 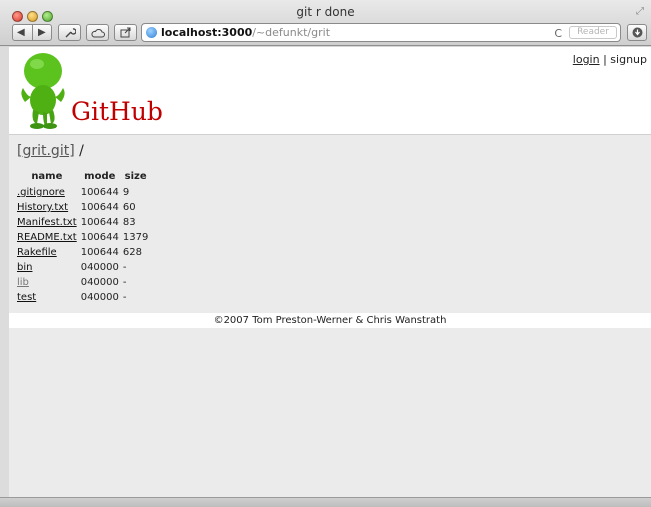 I want to click on column-header-mode: mode, so click(x=100, y=176).